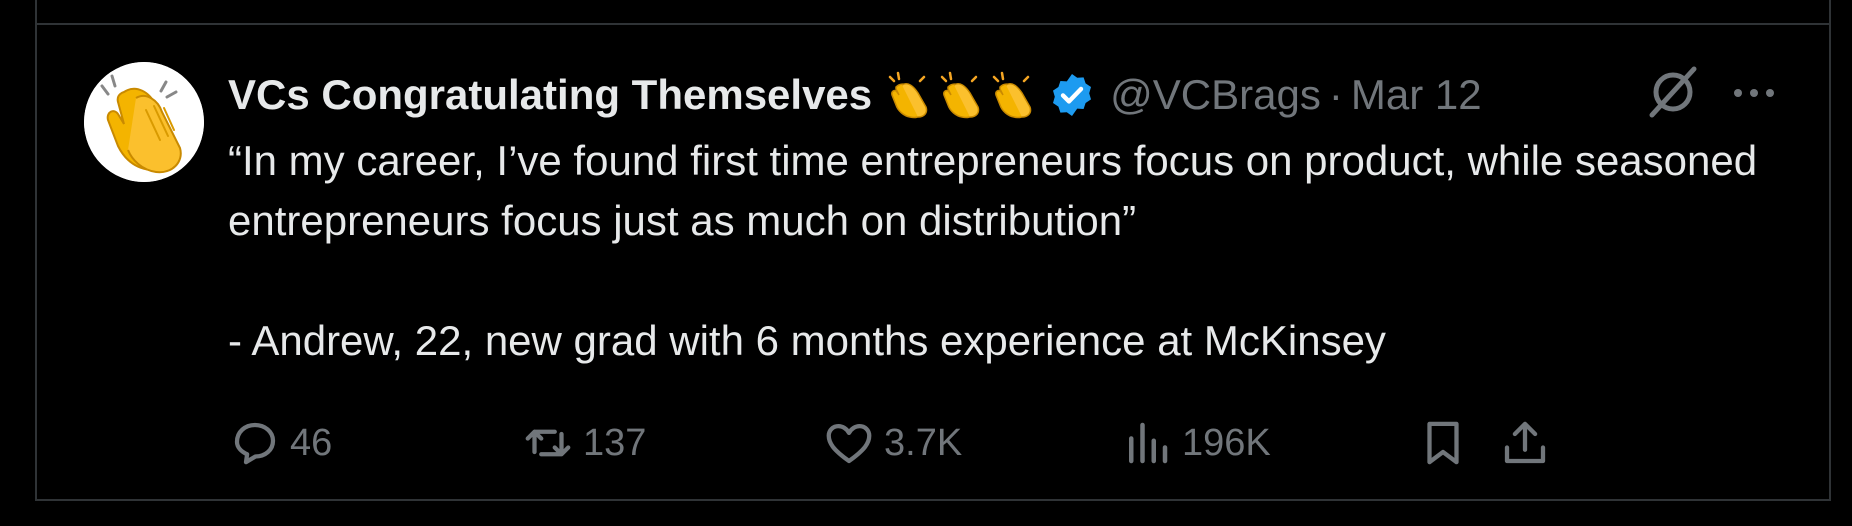 This screenshot has width=1852, height=526. I want to click on like-button: 3.7K, so click(892, 443).